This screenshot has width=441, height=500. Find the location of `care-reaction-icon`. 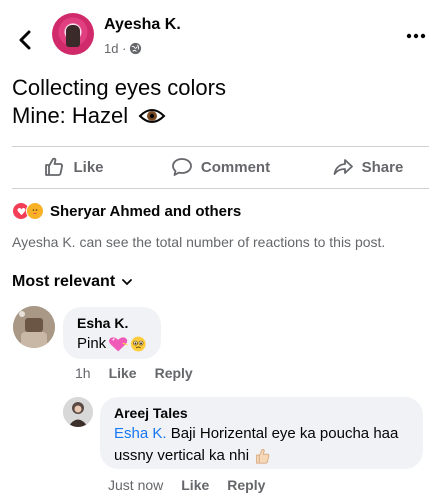

care-reaction-icon is located at coordinates (35, 211).